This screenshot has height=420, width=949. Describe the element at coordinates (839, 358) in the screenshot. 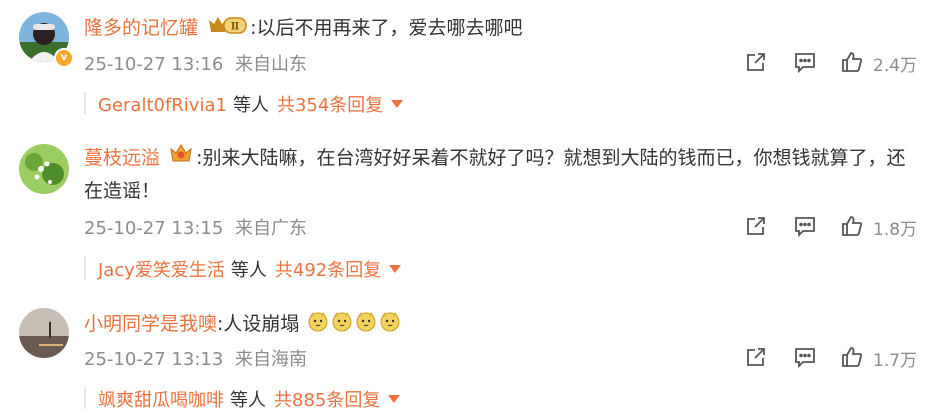

I see `comment-actions: 1.7万` at that location.